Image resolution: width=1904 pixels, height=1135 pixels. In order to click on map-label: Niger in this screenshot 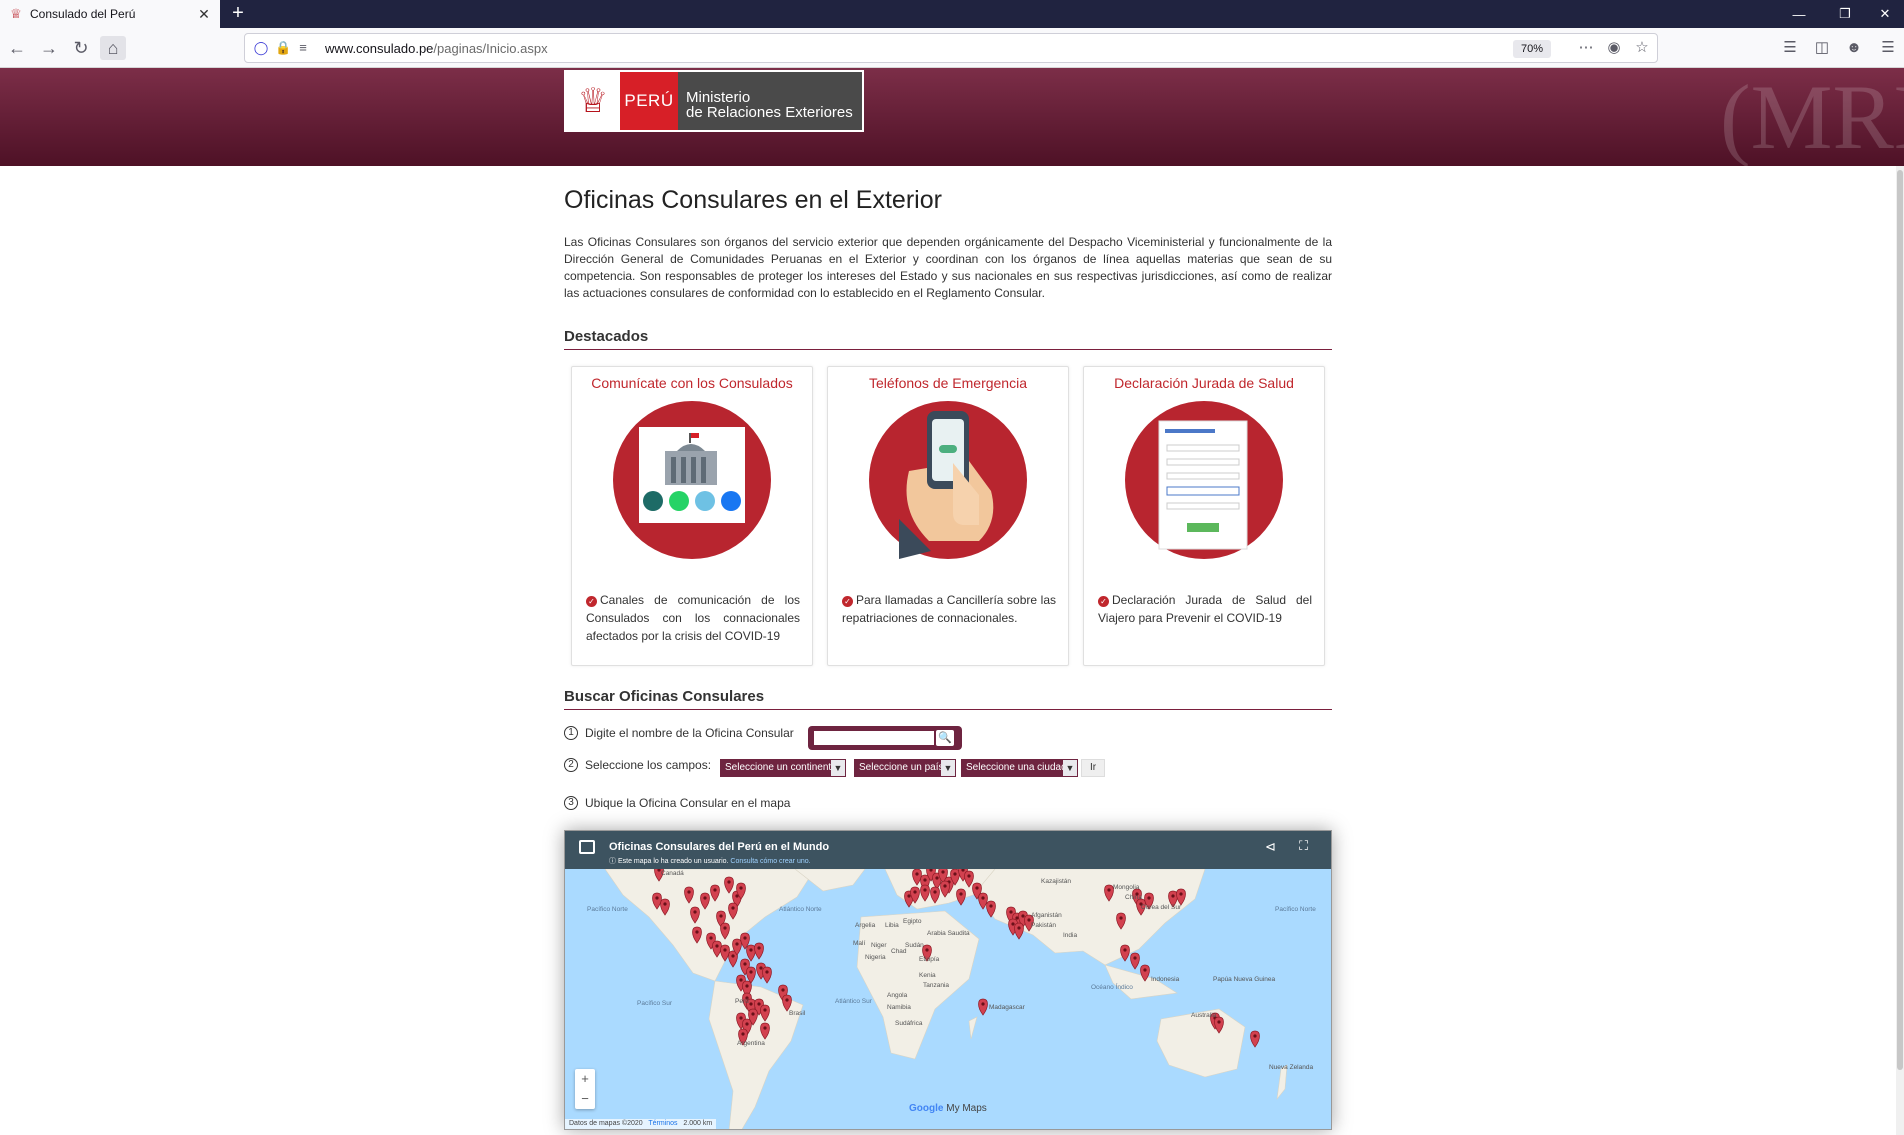, I will do `click(879, 945)`.